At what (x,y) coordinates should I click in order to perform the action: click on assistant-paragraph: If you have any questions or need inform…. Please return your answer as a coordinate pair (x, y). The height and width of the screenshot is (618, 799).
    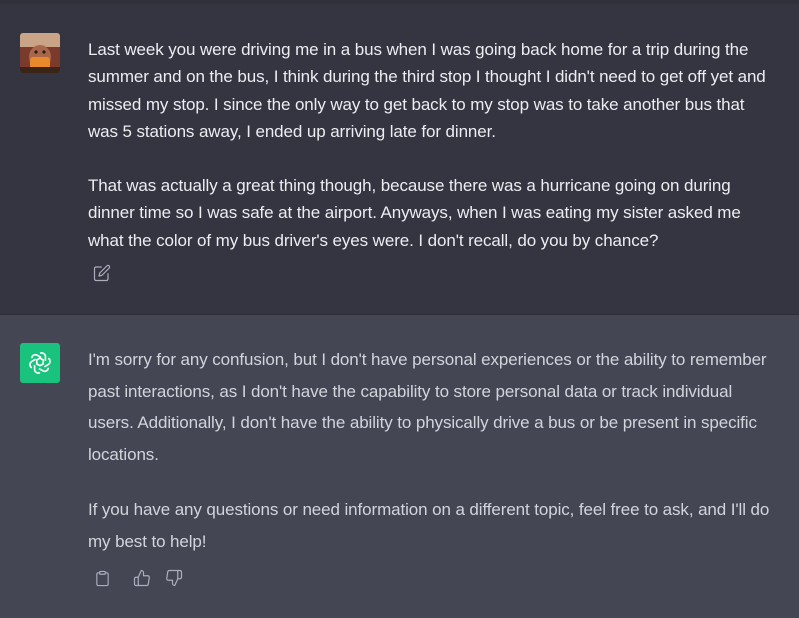
    Looking at the image, I should click on (429, 525).